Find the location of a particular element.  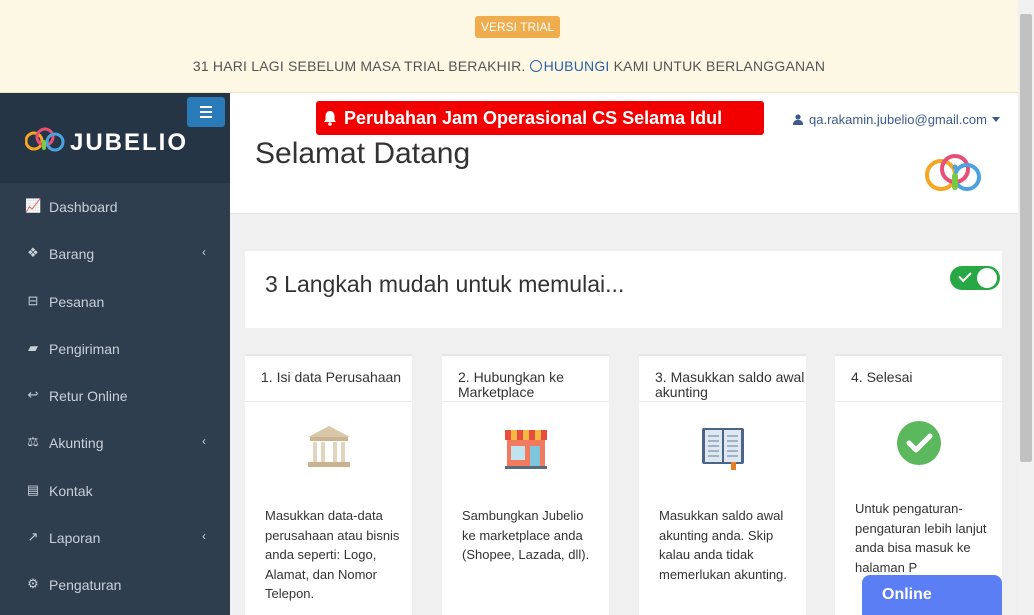

balance-scale-icon: ⚖ is located at coordinates (33, 442).